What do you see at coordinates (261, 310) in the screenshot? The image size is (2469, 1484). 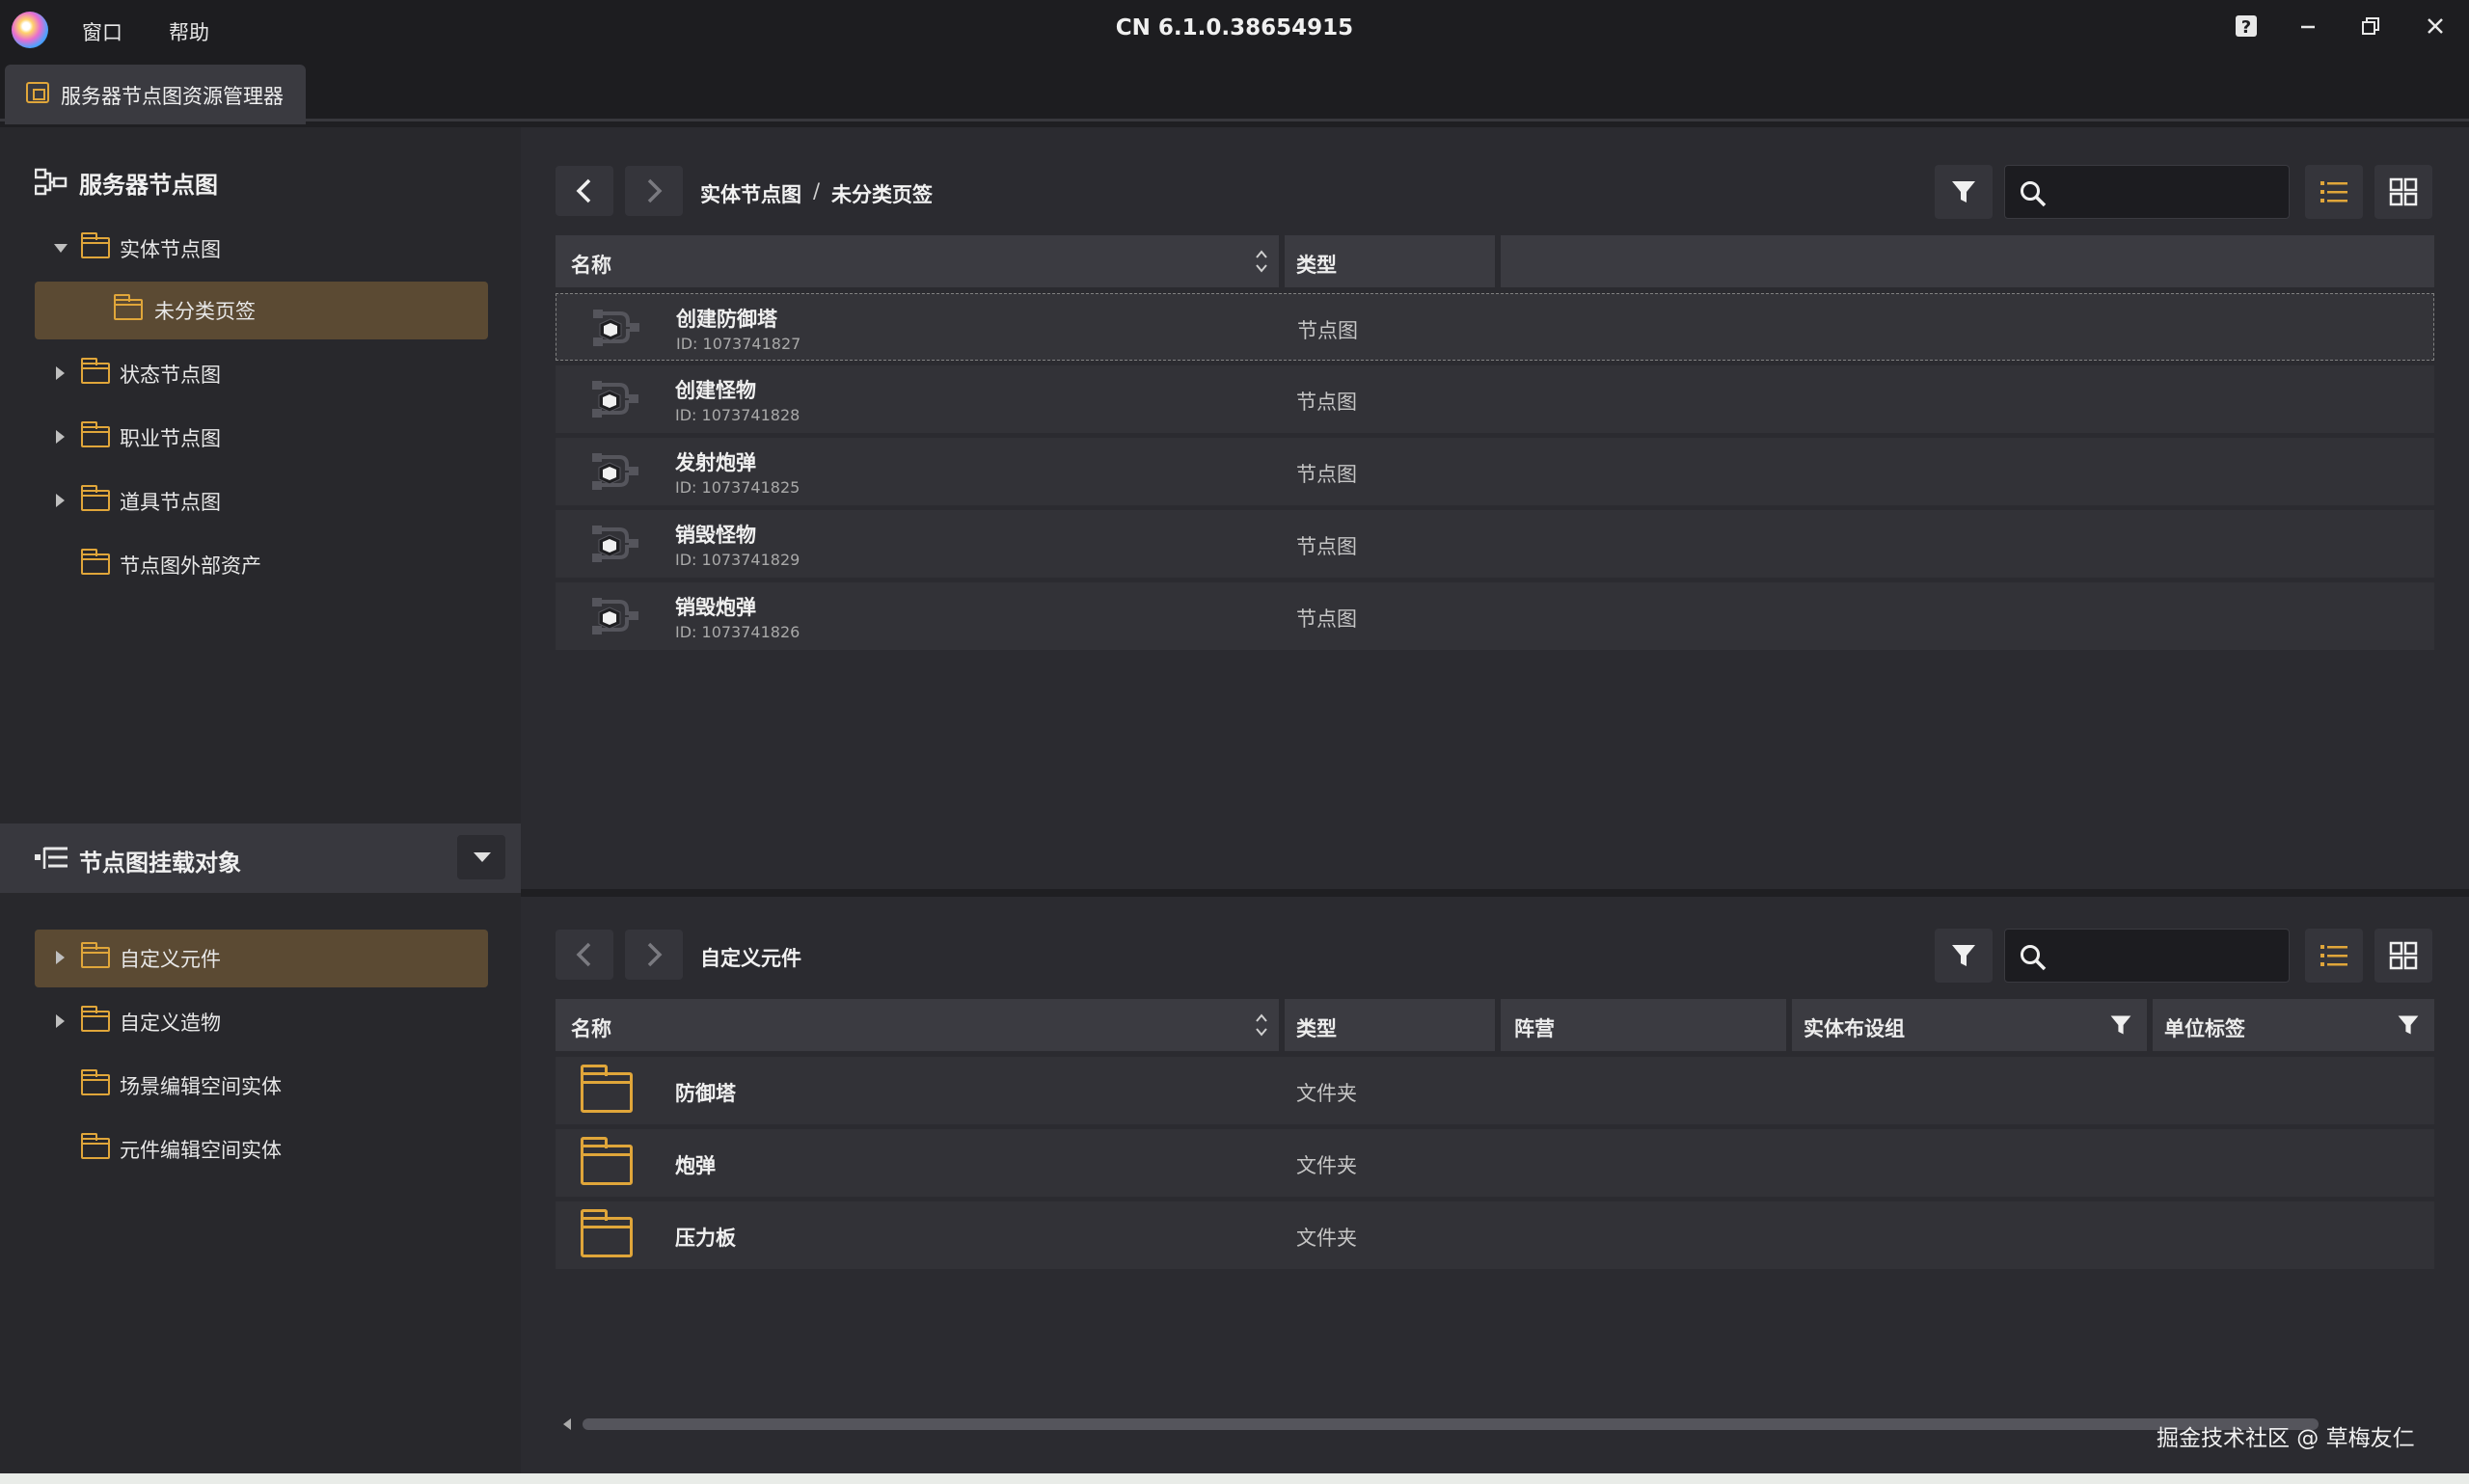 I see `tree-item-uncategorized: 未分类页签` at bounding box center [261, 310].